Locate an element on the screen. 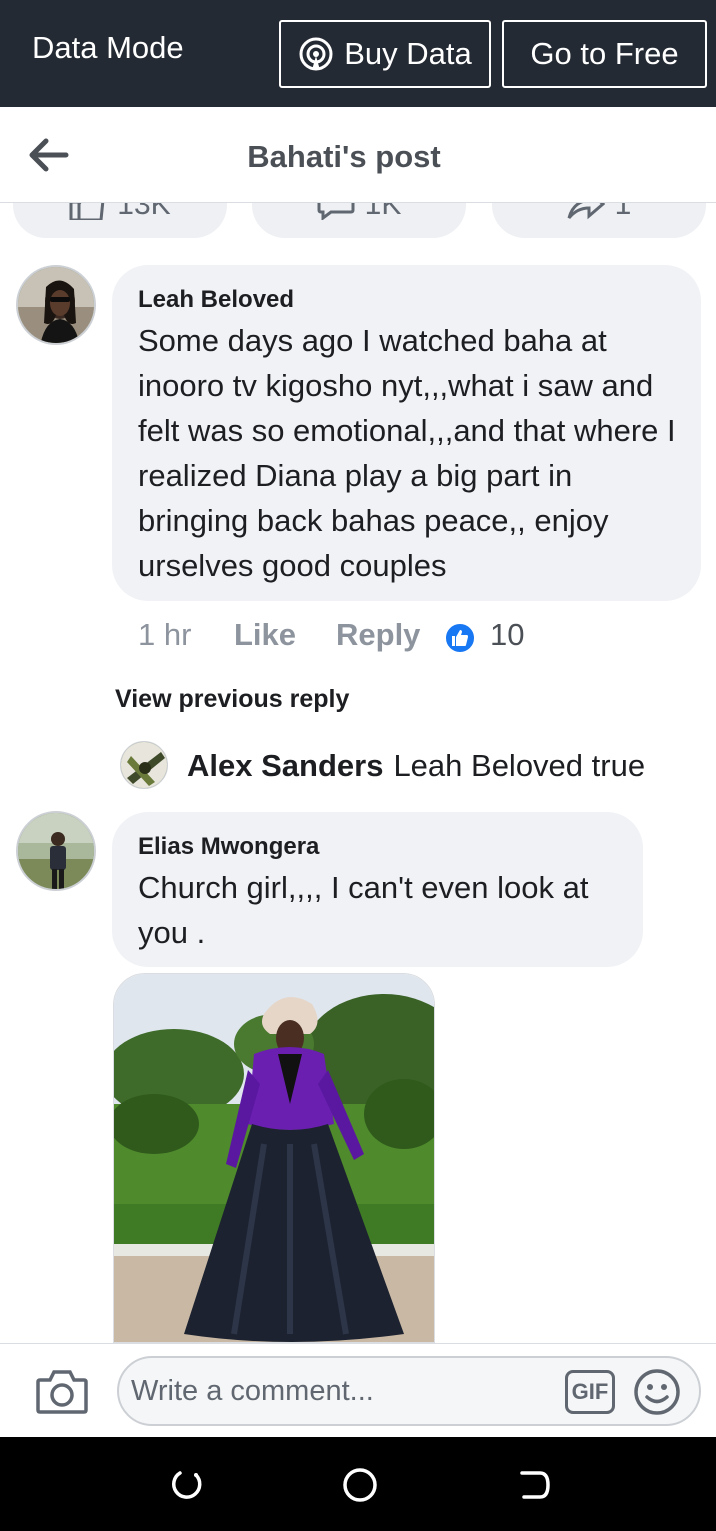 This screenshot has width=716, height=1531. gif-button: GIF is located at coordinates (590, 1392).